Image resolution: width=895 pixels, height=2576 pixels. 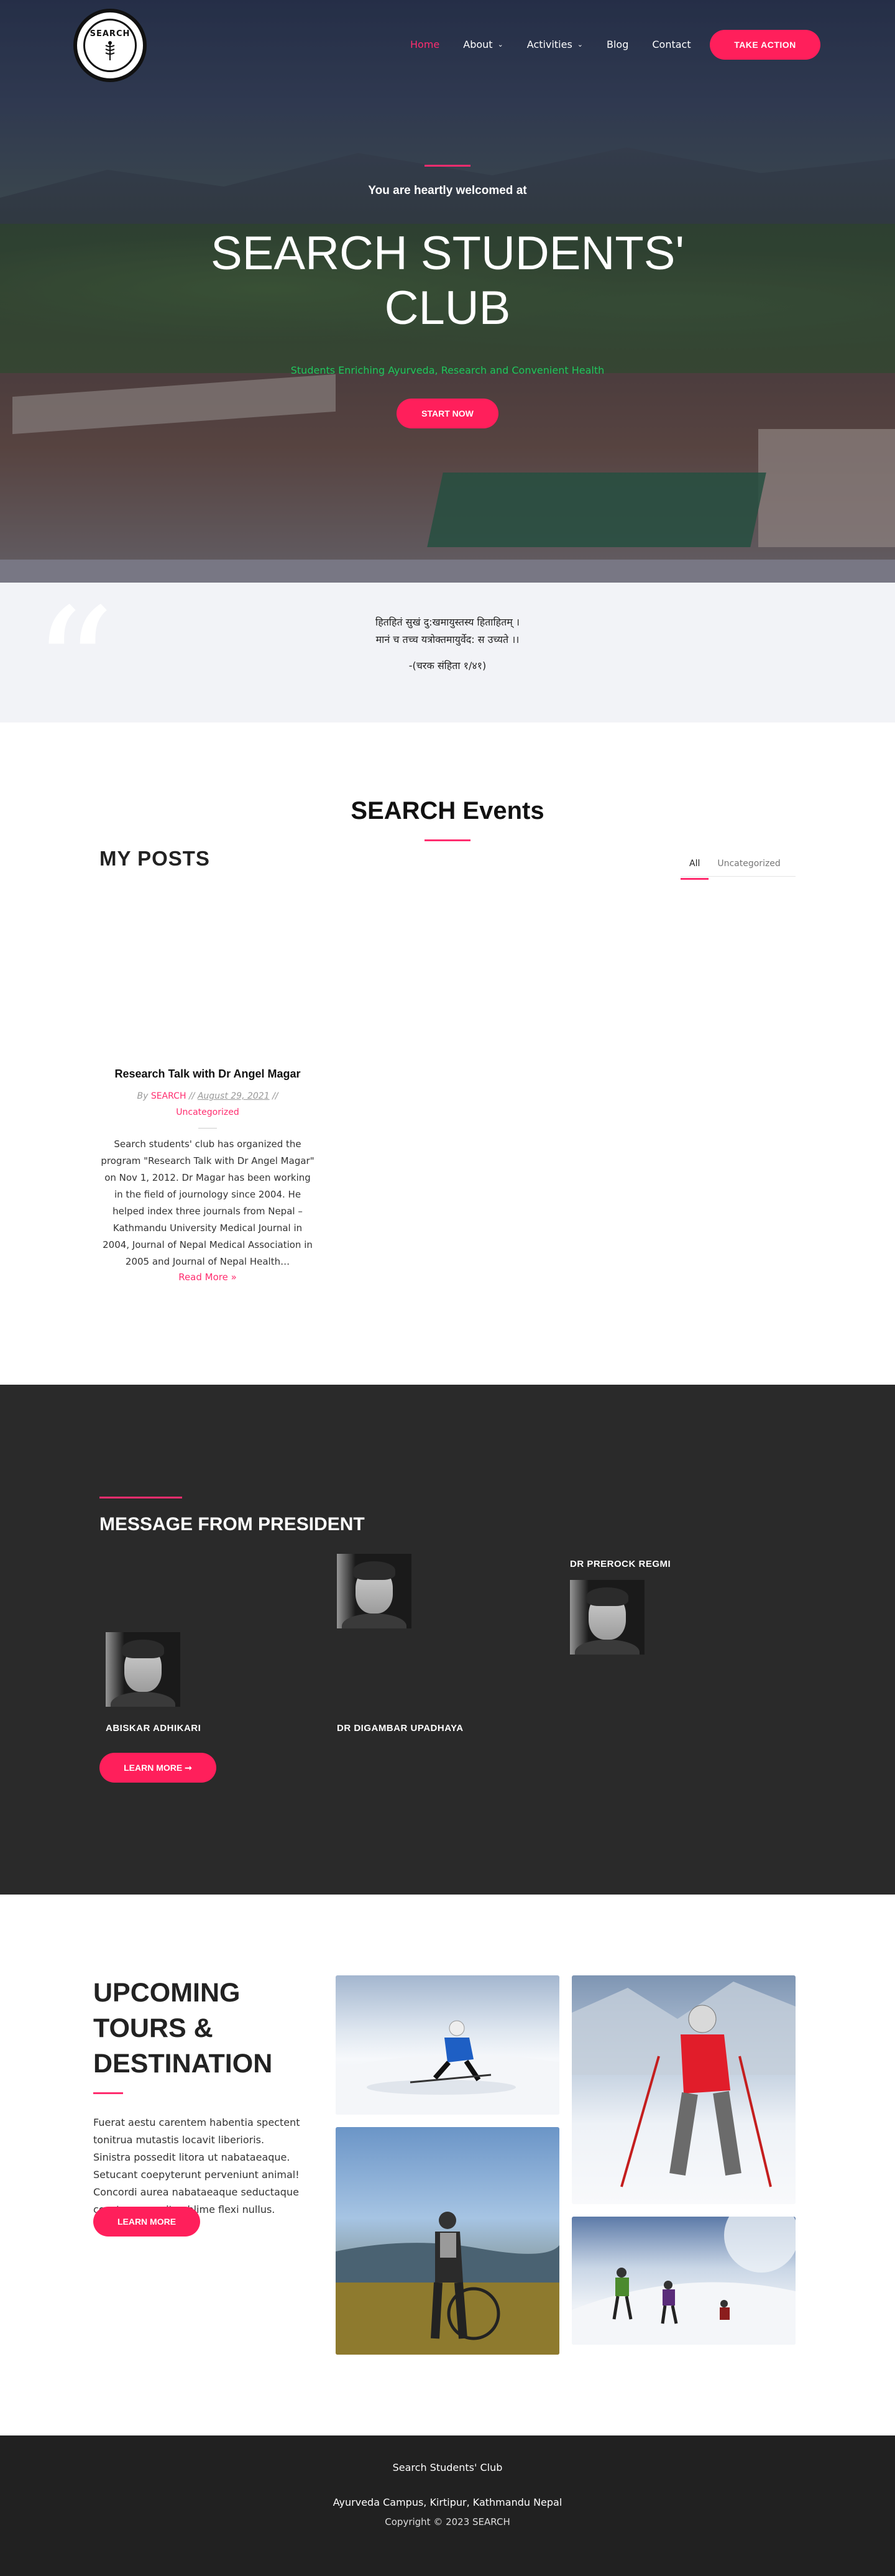 I want to click on skier-red-jacket-image, so click(x=684, y=2089).